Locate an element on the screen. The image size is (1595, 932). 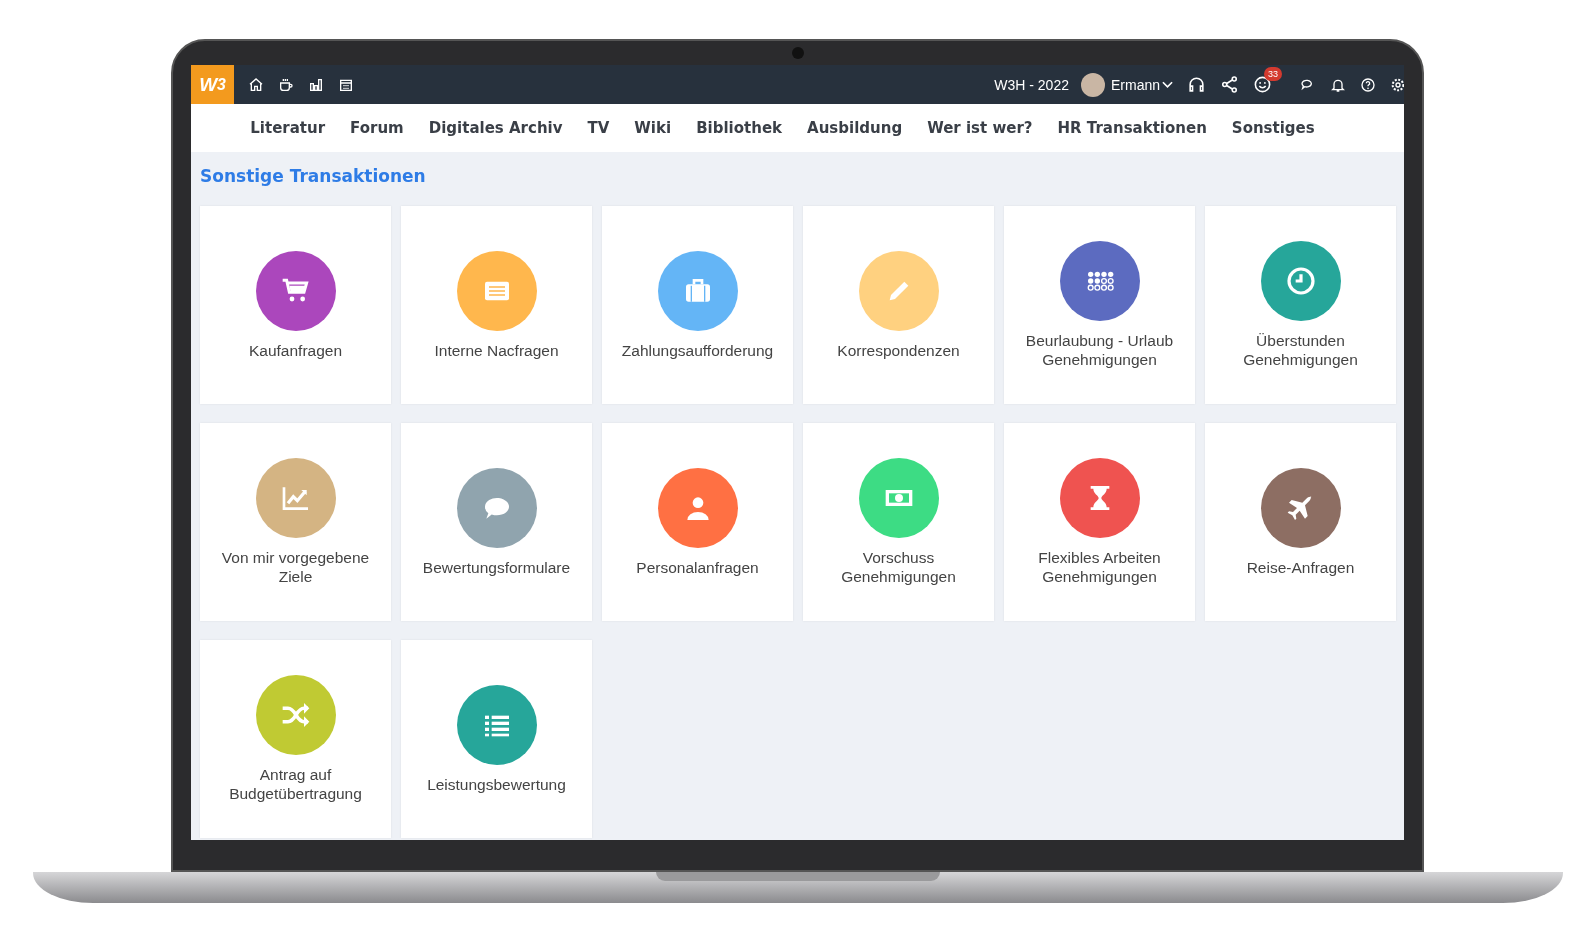
tile-label: Überstunden Genehmigungen is located at coordinates (1300, 350).